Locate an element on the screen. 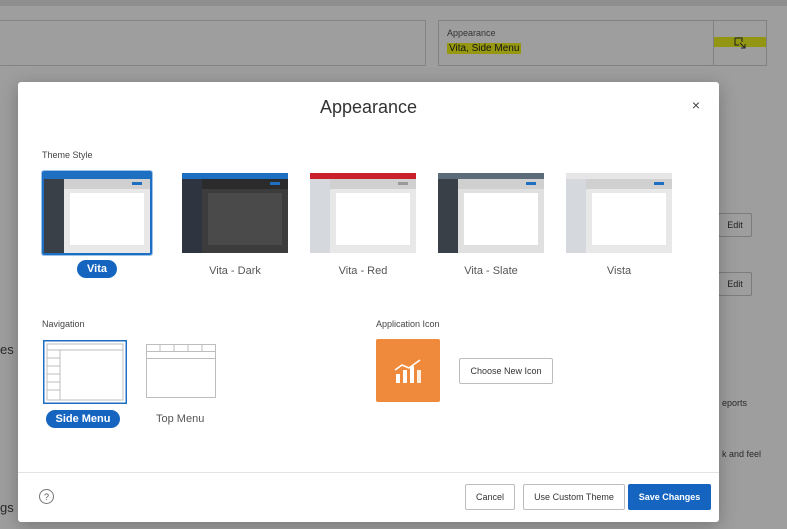 The height and width of the screenshot is (529, 787). nav-label-side-menu: Side Menu is located at coordinates (83, 419).